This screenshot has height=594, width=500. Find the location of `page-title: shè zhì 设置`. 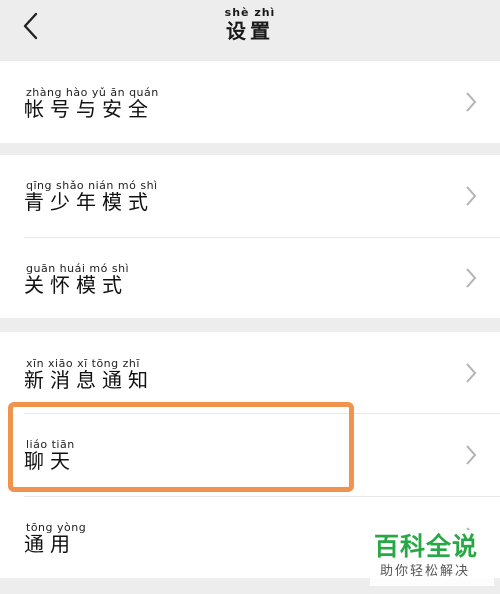

page-title: shè zhì 设置 is located at coordinates (250, 24).